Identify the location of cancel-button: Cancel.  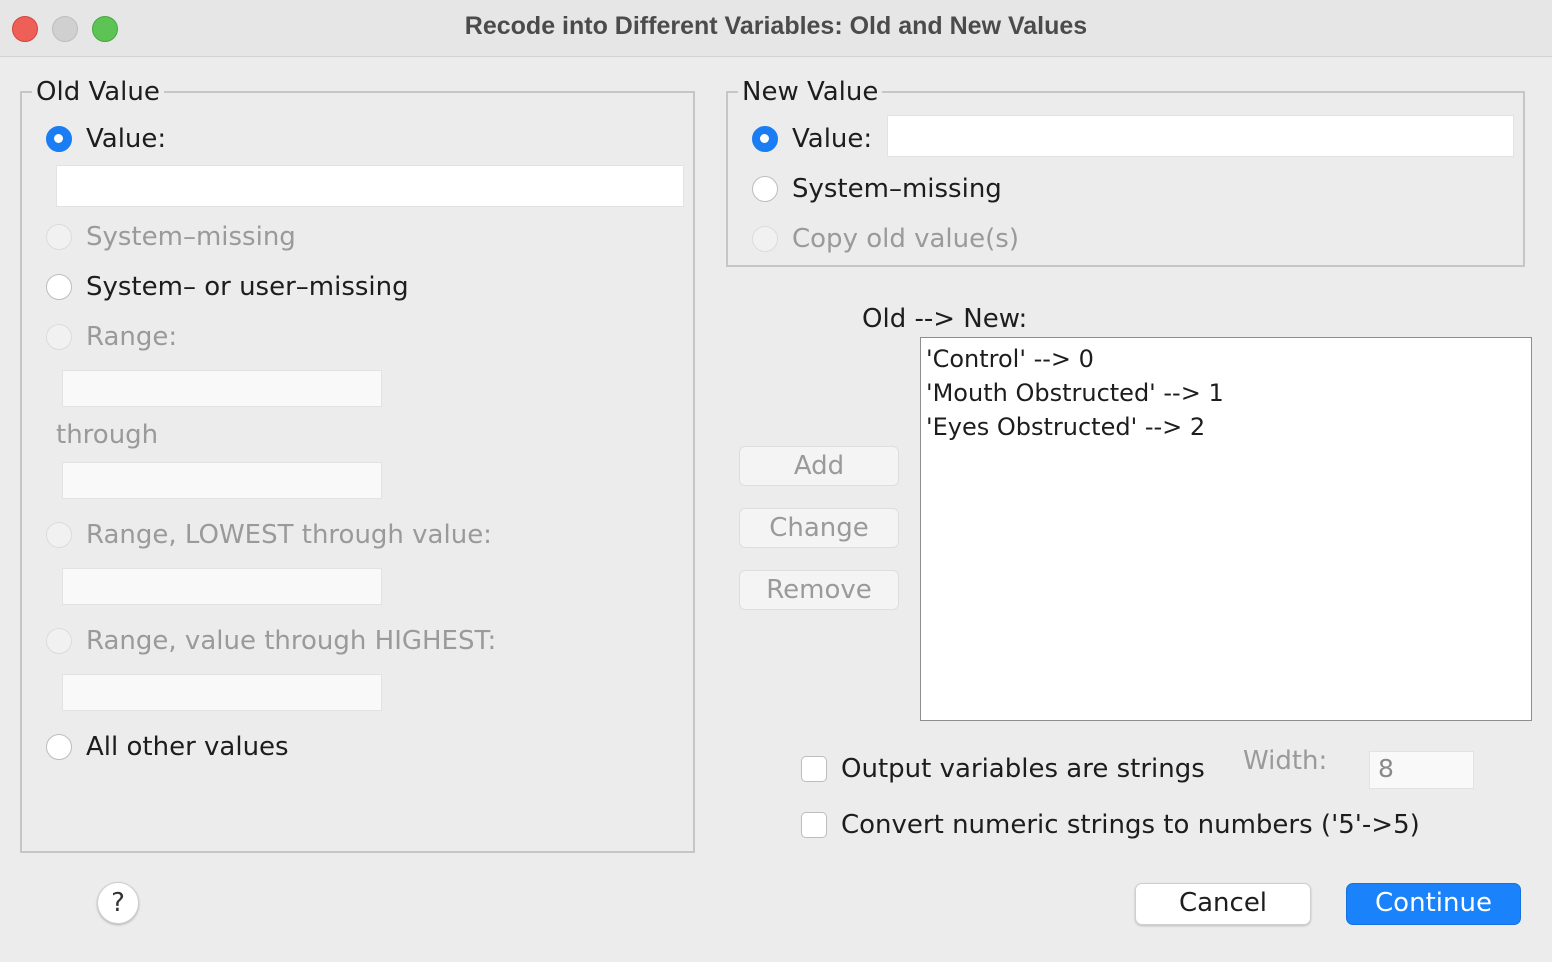
(1223, 904).